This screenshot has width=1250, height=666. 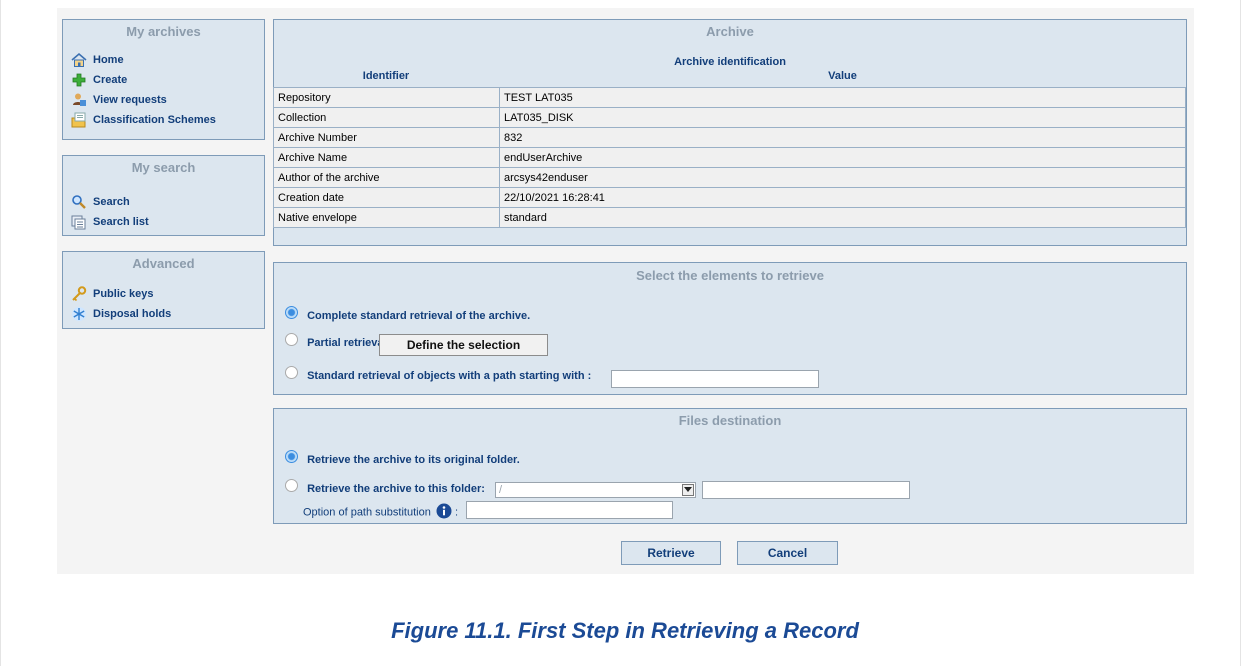 I want to click on retrieve-elements-title: Select the elements to retrieve, so click(x=730, y=275).